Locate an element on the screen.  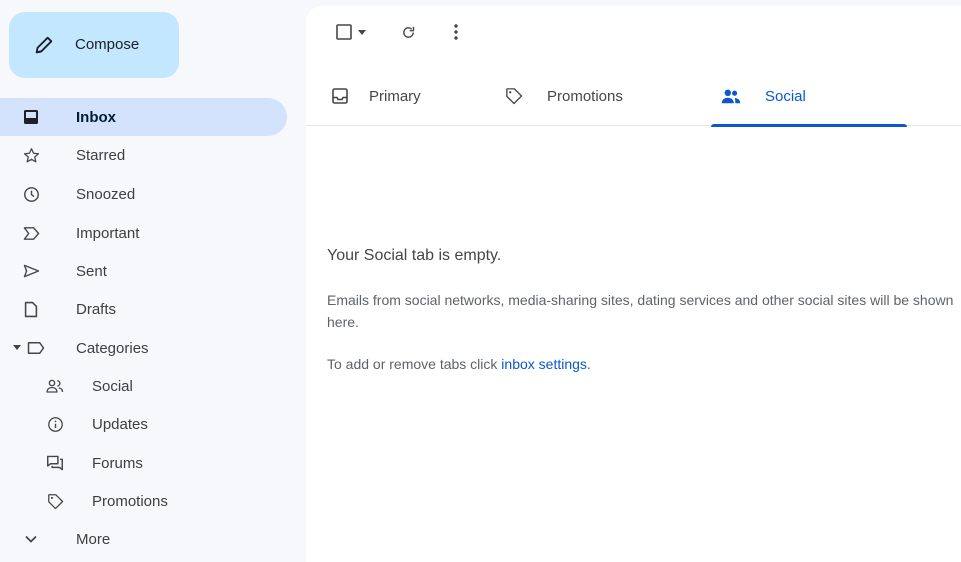
sidebar-item-promotions: Promotions is located at coordinates (143, 501).